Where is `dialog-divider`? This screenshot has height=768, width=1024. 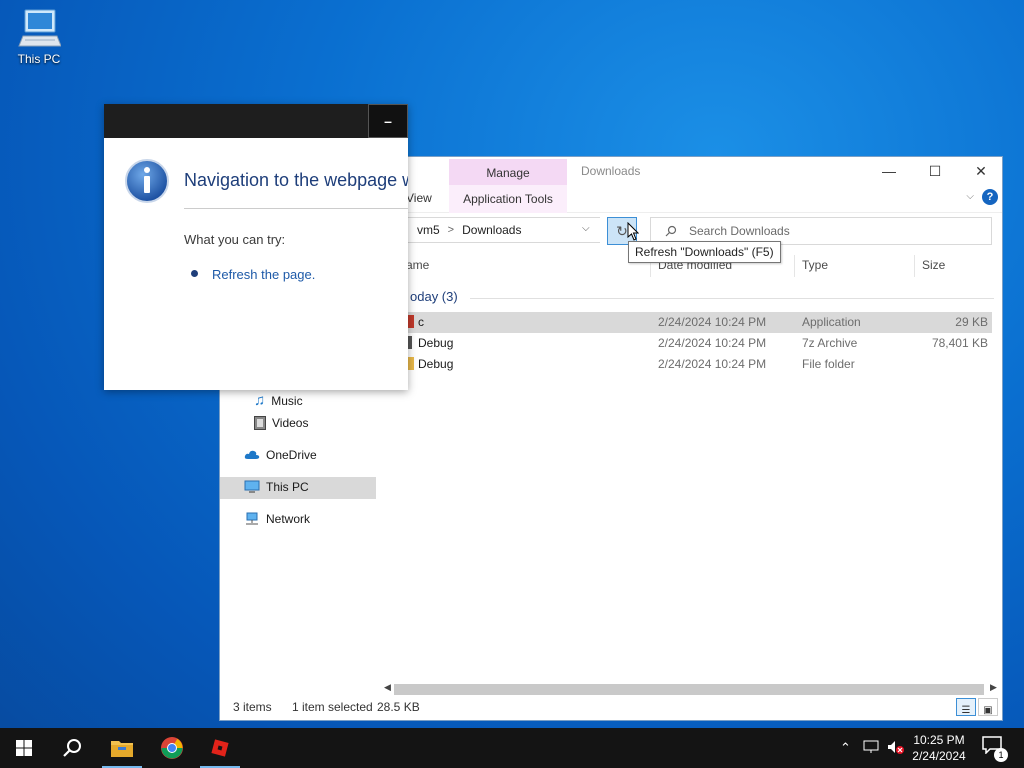
dialog-divider is located at coordinates (296, 208).